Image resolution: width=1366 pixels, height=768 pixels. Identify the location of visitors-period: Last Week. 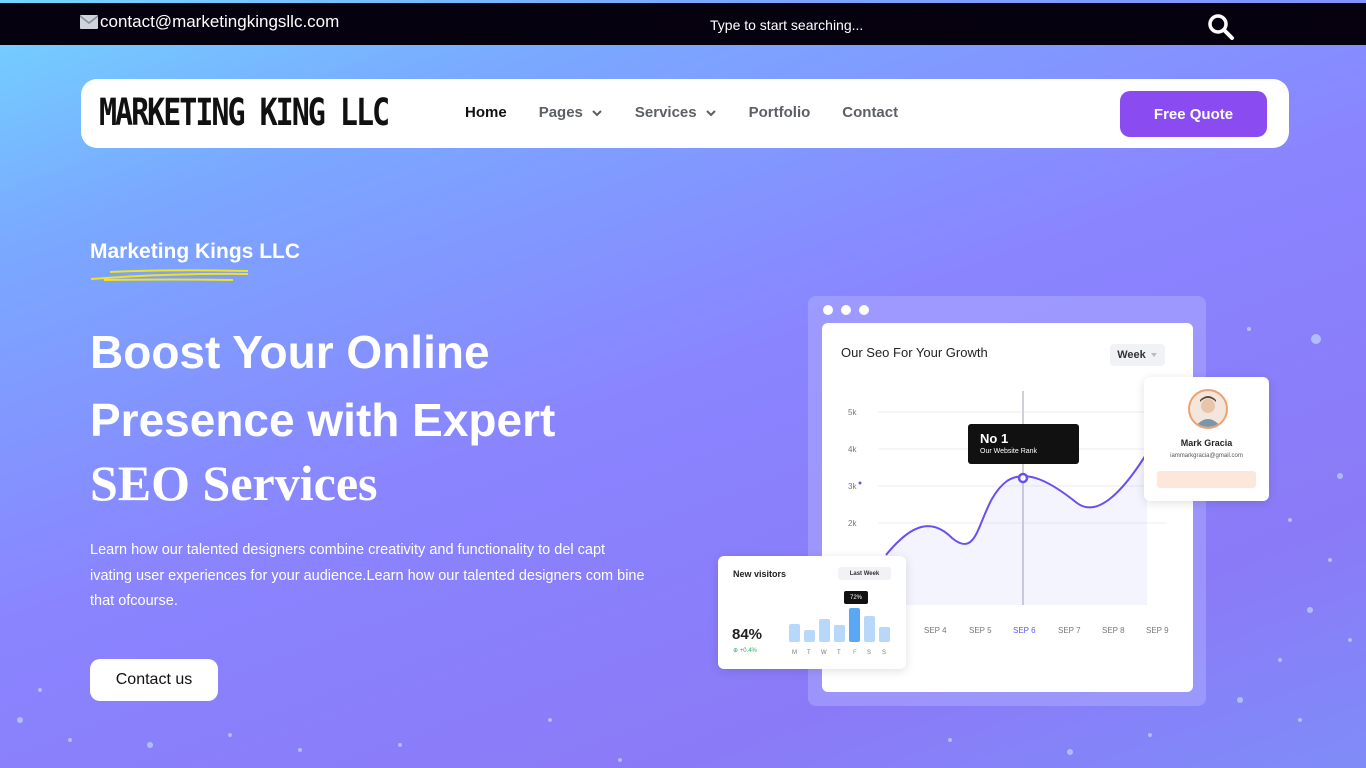
(864, 573).